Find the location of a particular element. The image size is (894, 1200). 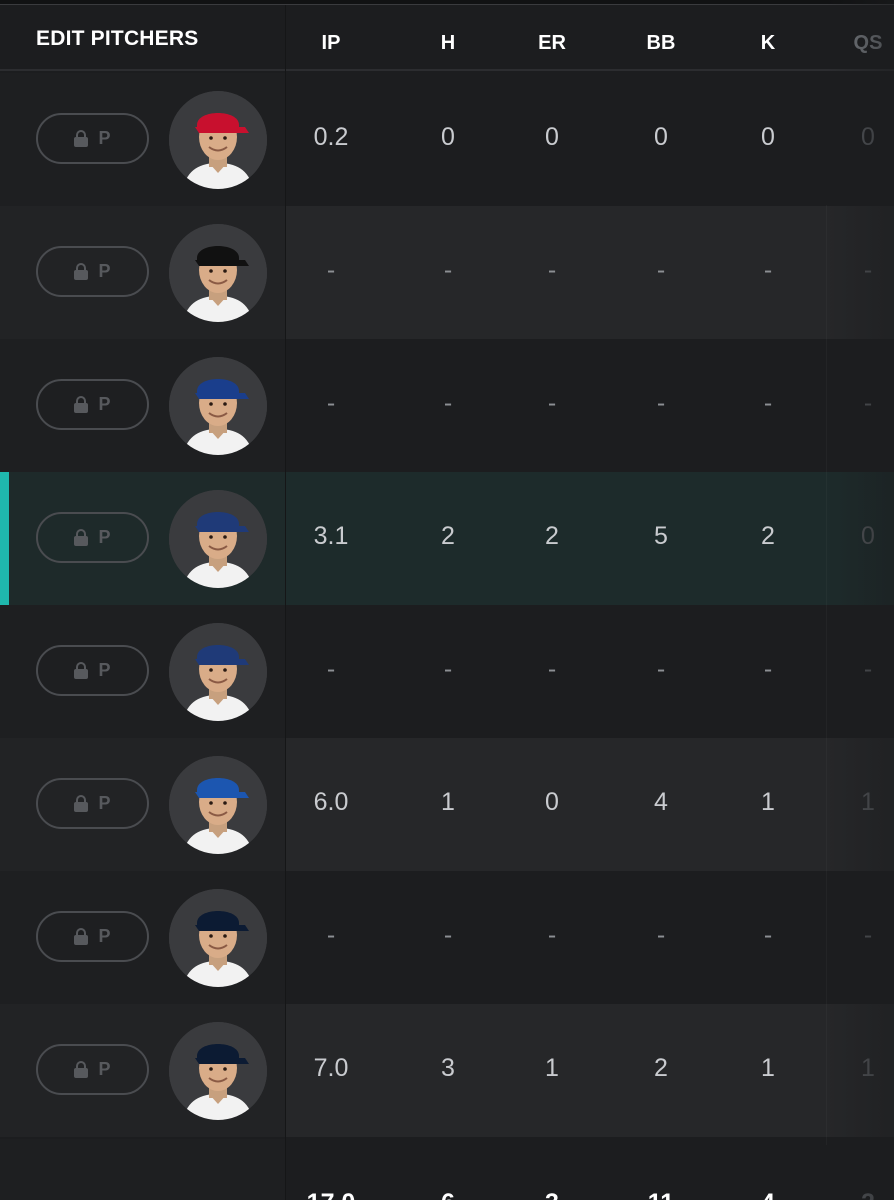

column-header-k: K is located at coordinates (768, 43).